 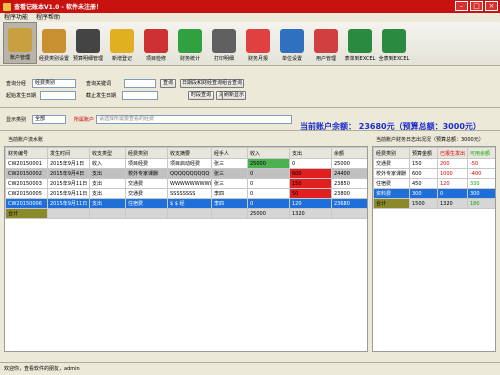 What do you see at coordinates (224, 43) in the screenshot?
I see `toolbar-button-6: 打印明细` at bounding box center [224, 43].